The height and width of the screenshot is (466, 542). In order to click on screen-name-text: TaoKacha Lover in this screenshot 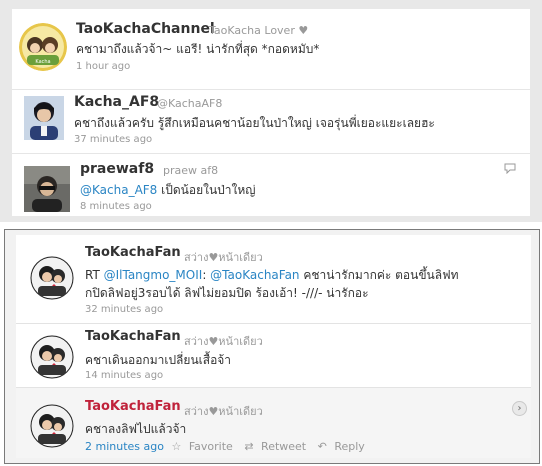, I will do `click(252, 30)`.